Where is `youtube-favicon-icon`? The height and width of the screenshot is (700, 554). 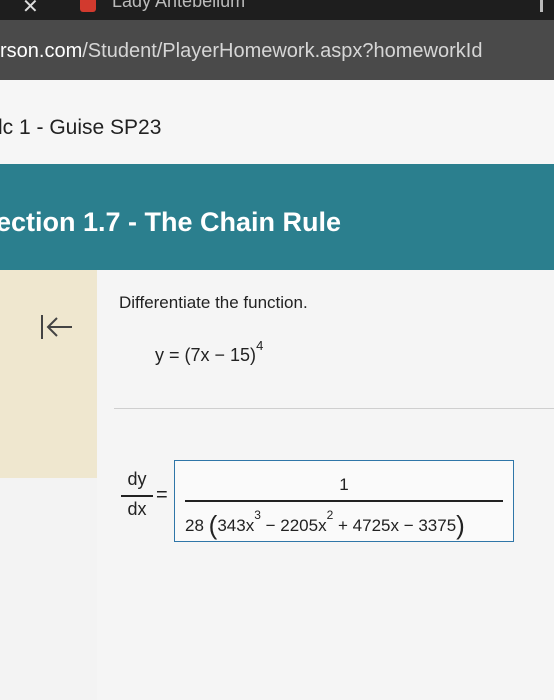 youtube-favicon-icon is located at coordinates (88, 6).